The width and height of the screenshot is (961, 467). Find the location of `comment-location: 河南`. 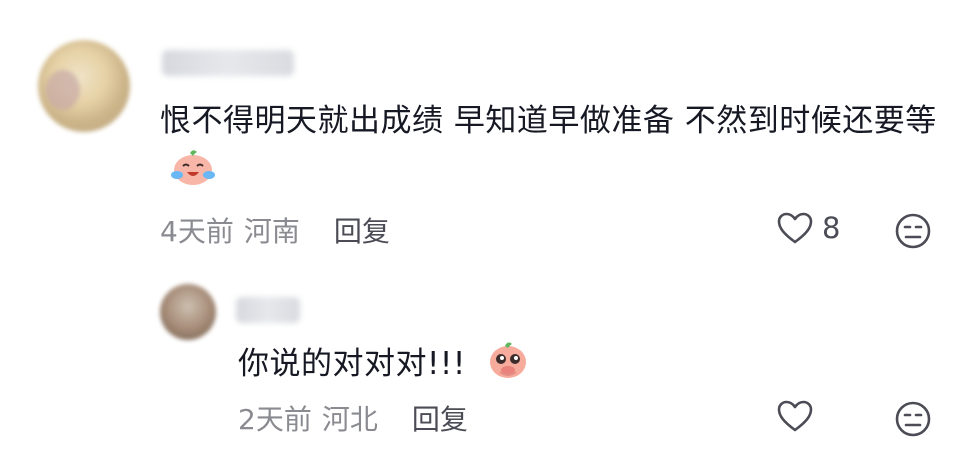

comment-location: 河南 is located at coordinates (271, 231).